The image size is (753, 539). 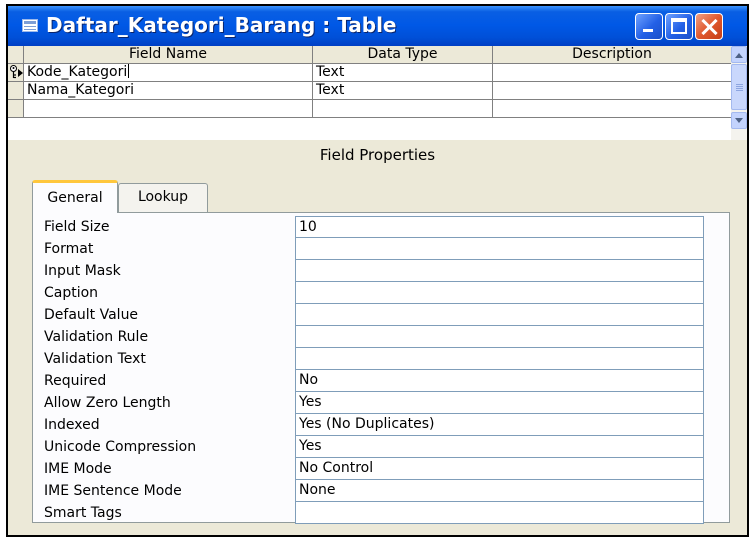 I want to click on scroll-down-button, so click(x=739, y=120).